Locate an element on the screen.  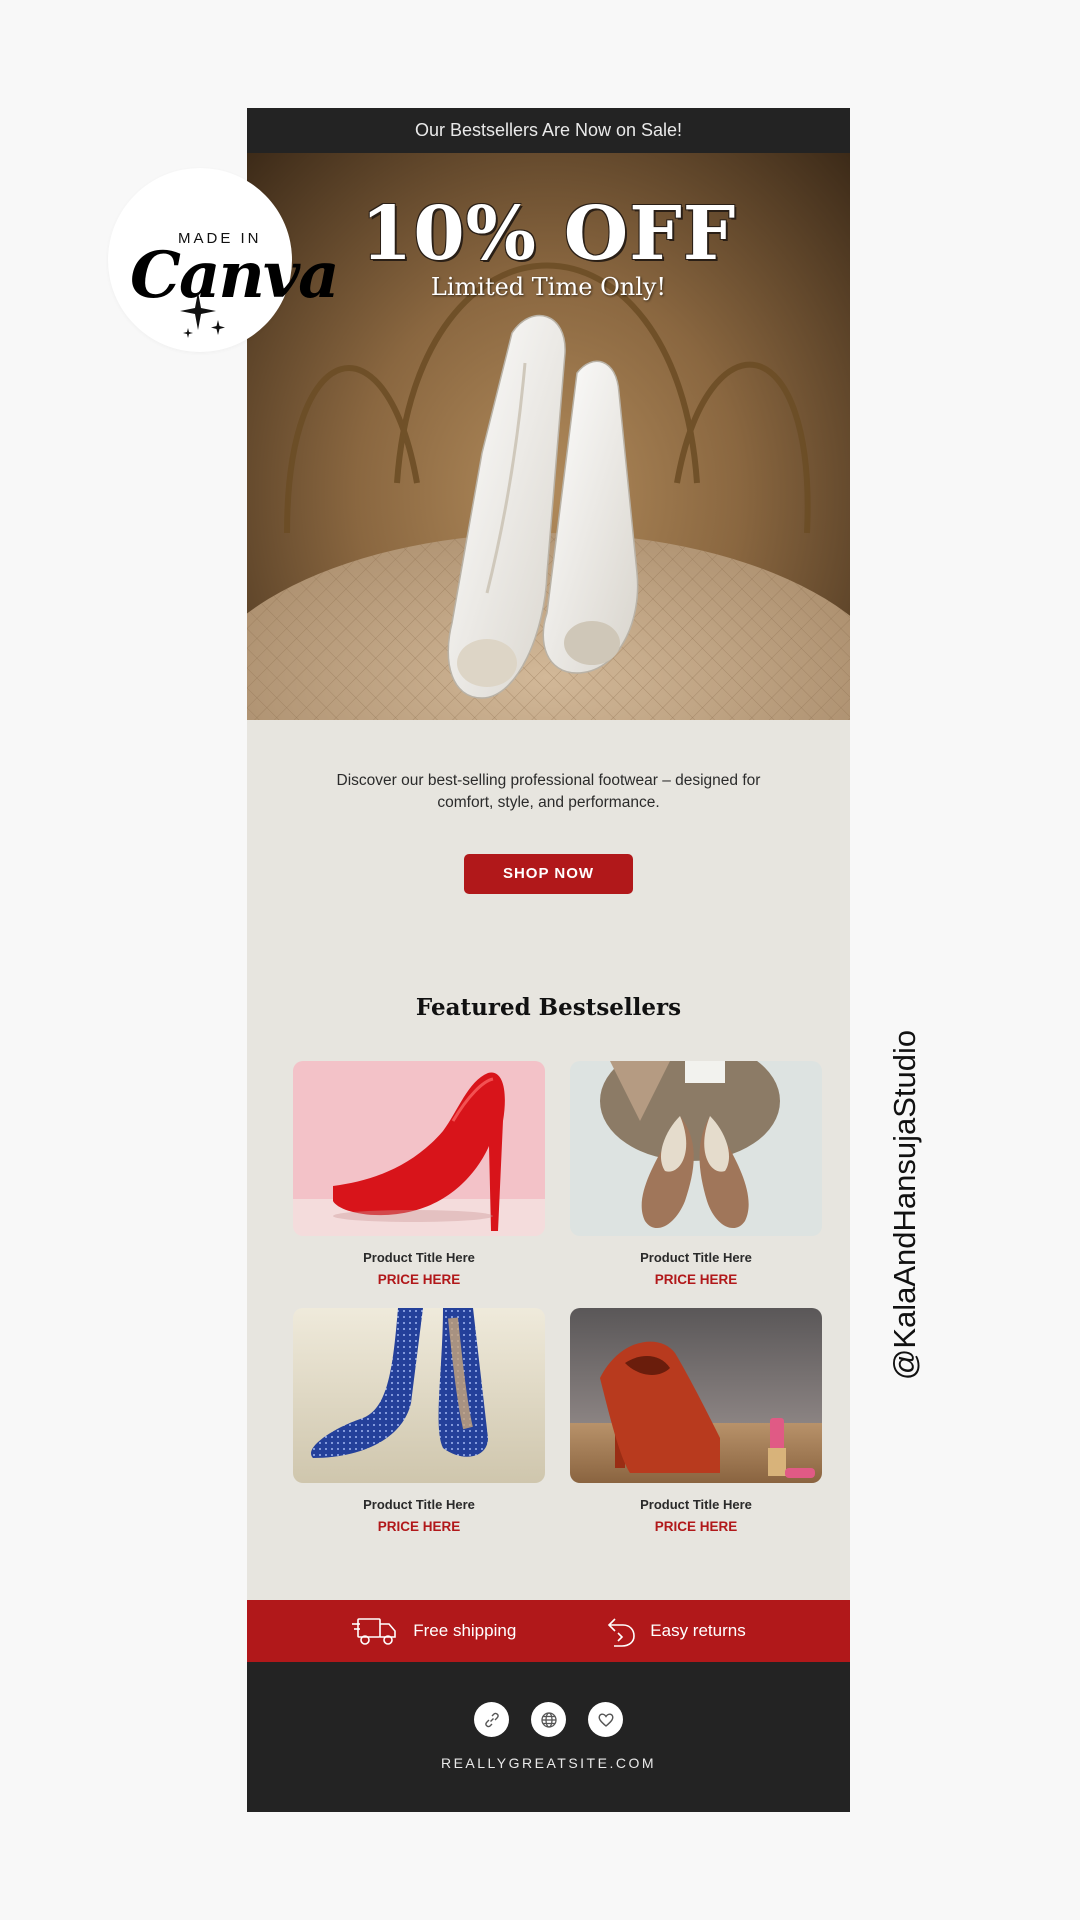
globe-icon is located at coordinates (548, 1719).